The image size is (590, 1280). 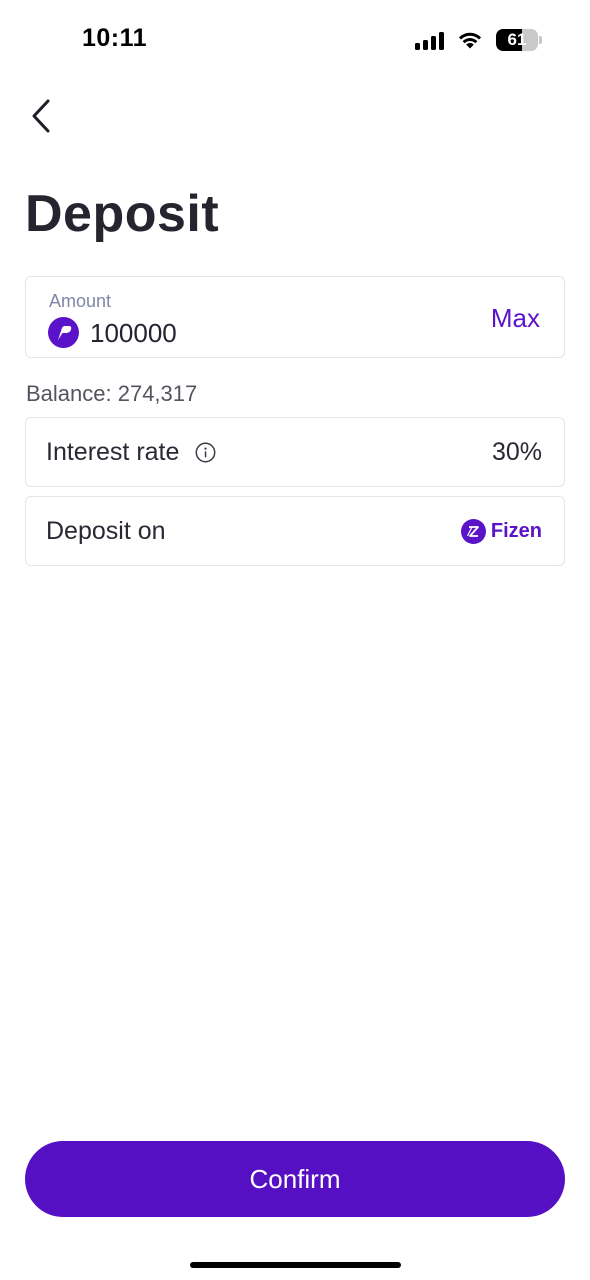 I want to click on amount-input, so click(x=270, y=333).